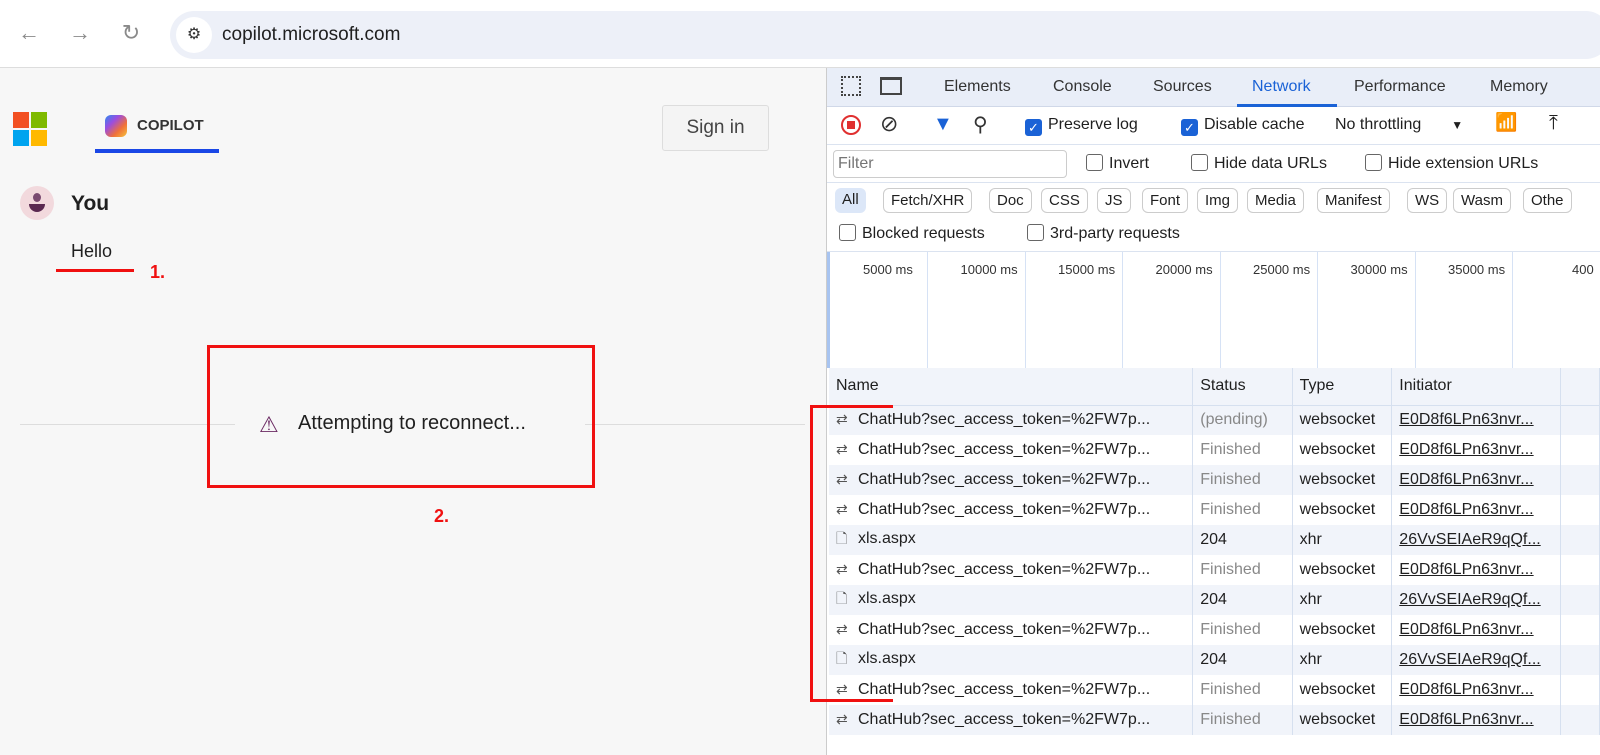  What do you see at coordinates (977, 87) in the screenshot?
I see `tab-elements: Elements` at bounding box center [977, 87].